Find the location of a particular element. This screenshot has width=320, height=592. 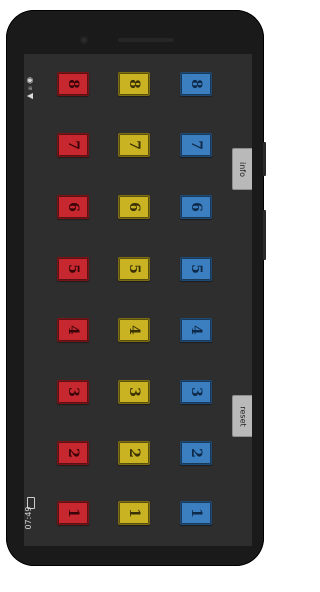

reset-button: reset is located at coordinates (242, 416).